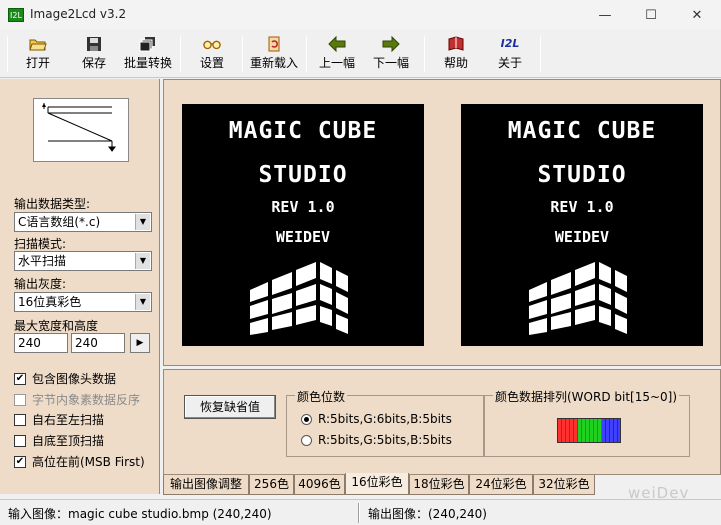 The width and height of the screenshot is (721, 525). I want to click on image-text-line3: REV 1.0, so click(303, 207).